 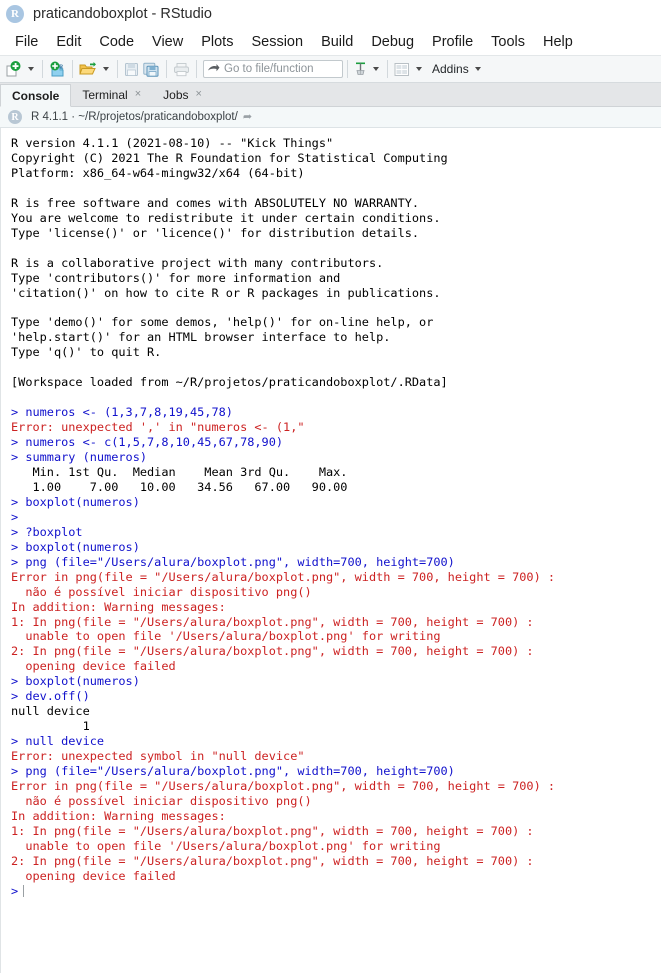 I want to click on new-file-plus-icon, so click(x=13, y=69).